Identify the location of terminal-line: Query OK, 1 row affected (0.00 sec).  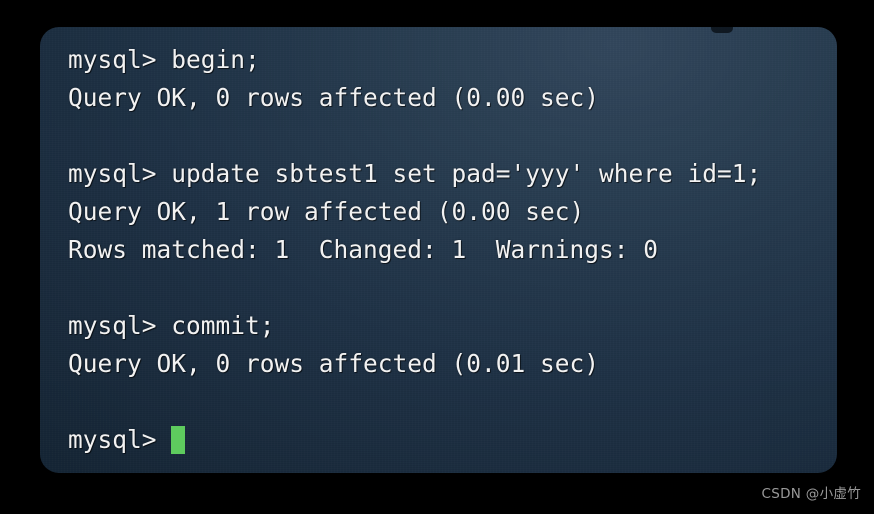
(326, 211).